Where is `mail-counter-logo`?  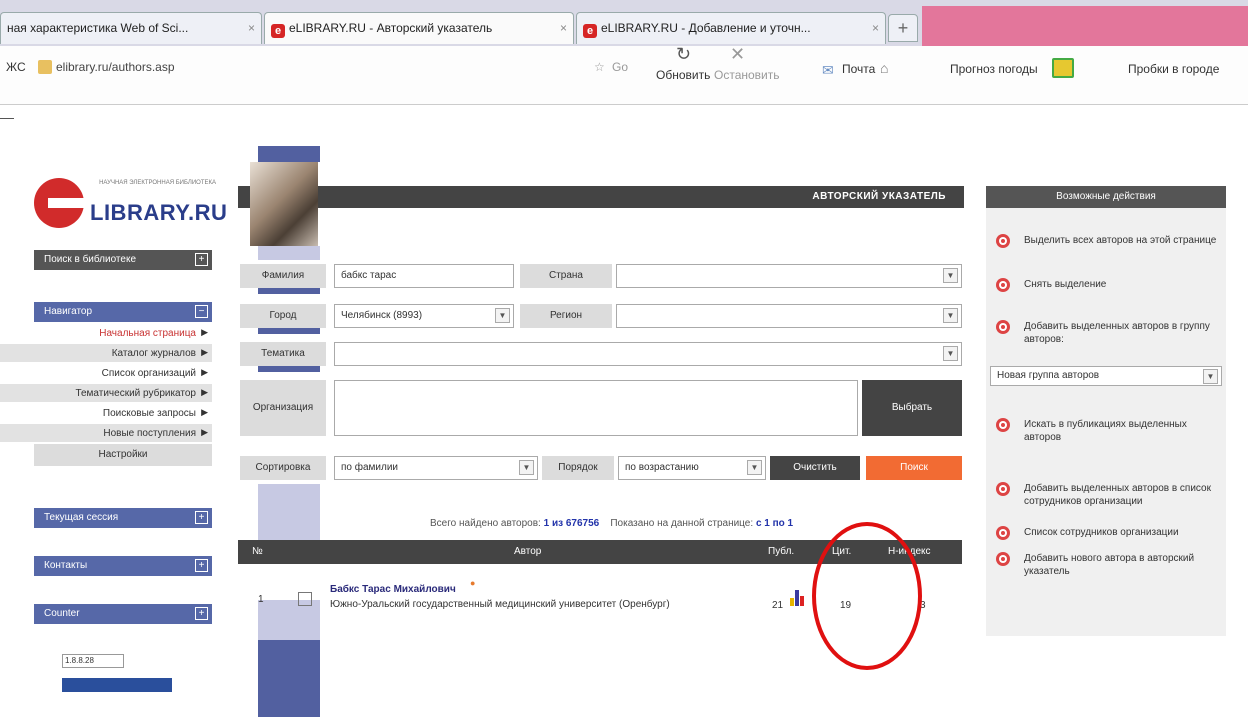 mail-counter-logo is located at coordinates (117, 685).